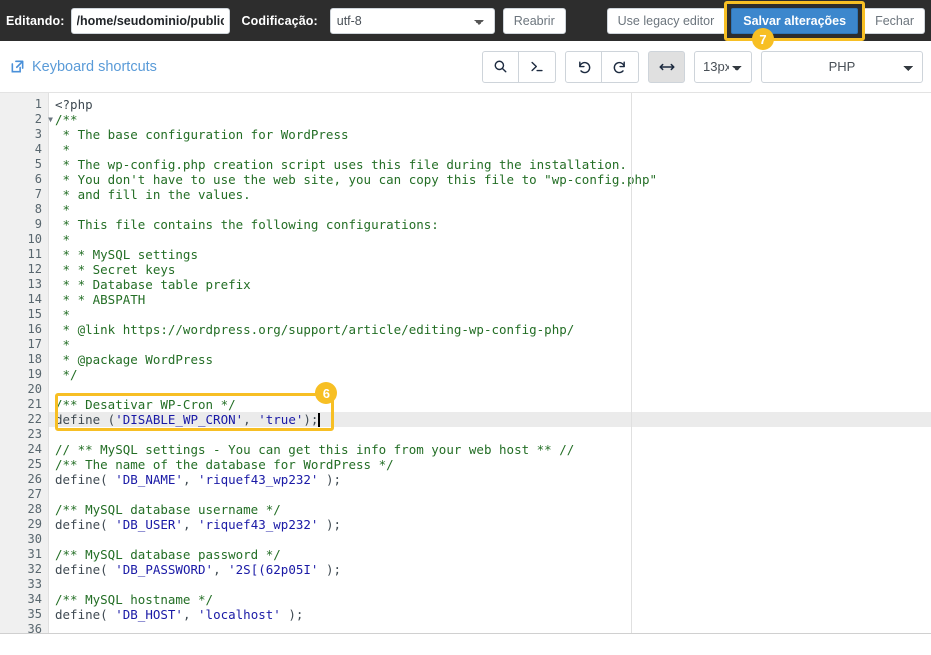 The width and height of the screenshot is (931, 655). I want to click on line-number: 5, so click(38, 164).